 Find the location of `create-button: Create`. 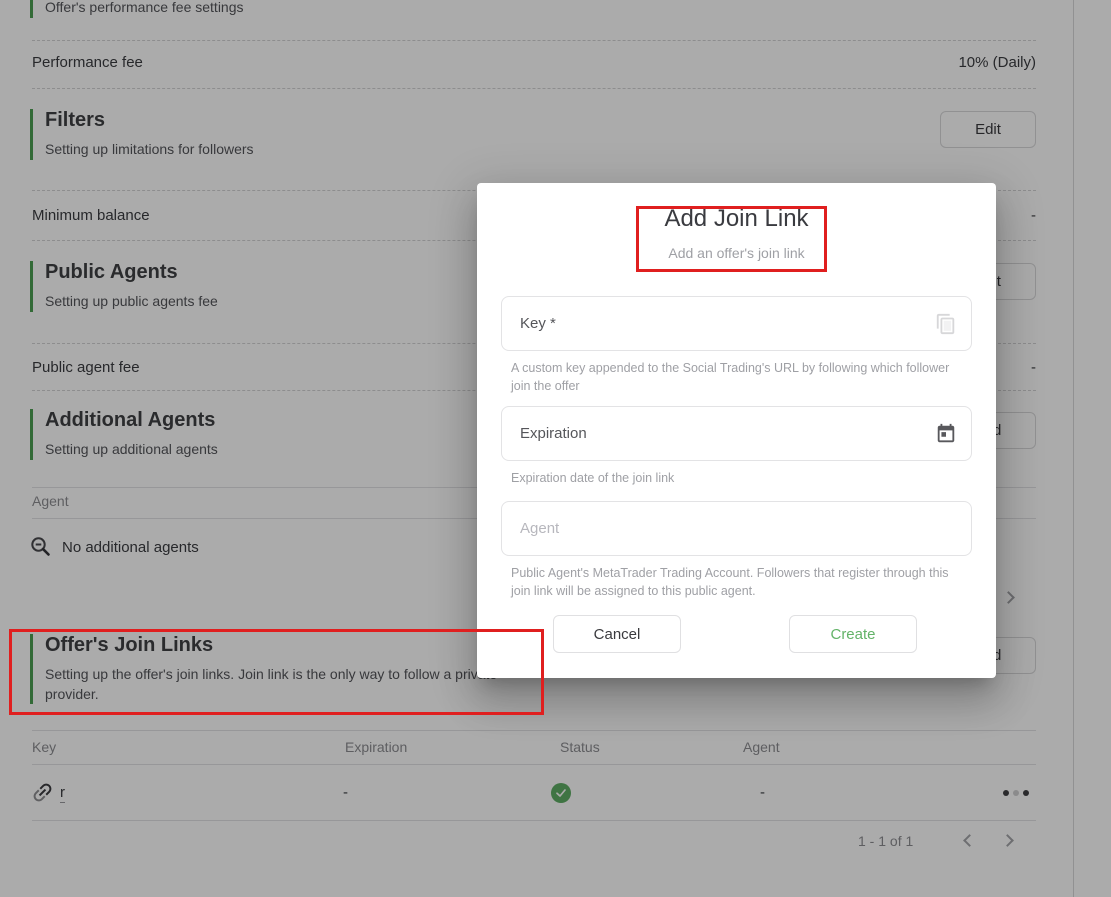

create-button: Create is located at coordinates (853, 634).